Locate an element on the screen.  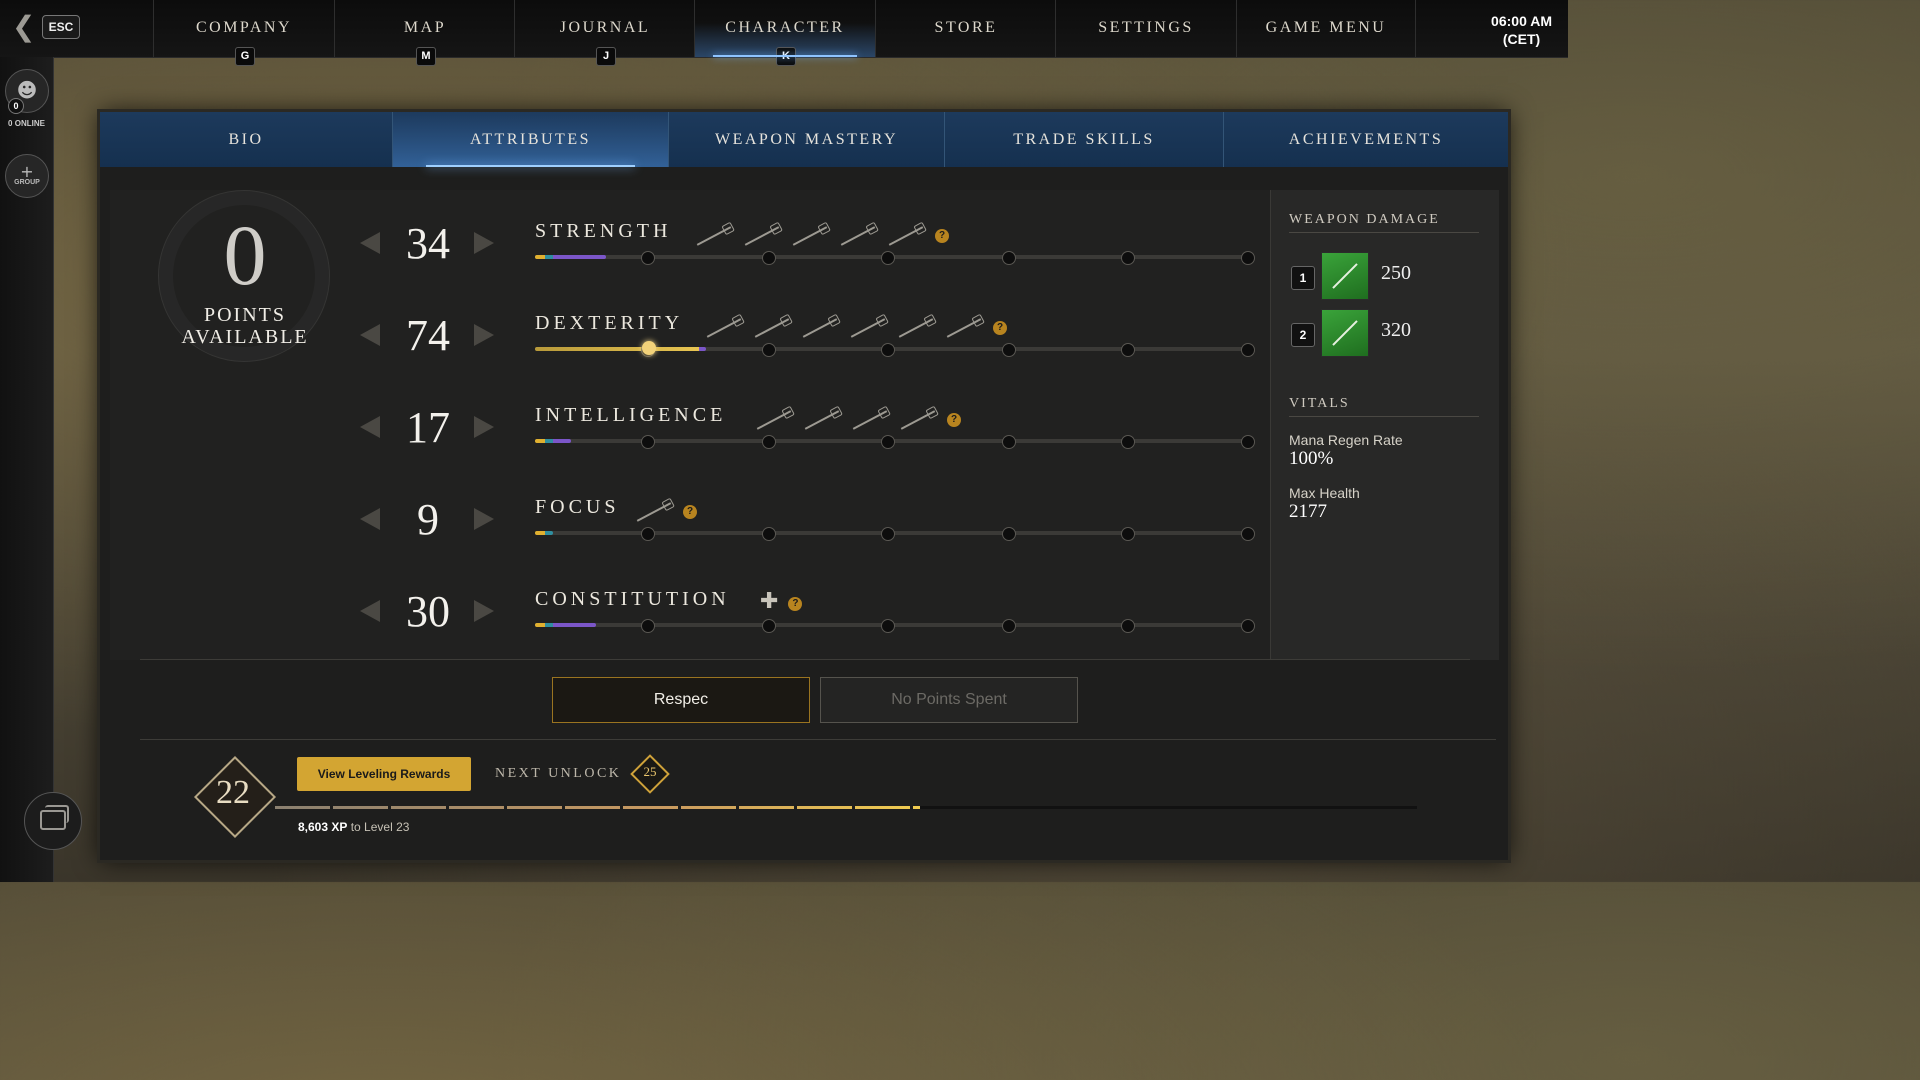
dexterity-value: 74 is located at coordinates (428, 335).